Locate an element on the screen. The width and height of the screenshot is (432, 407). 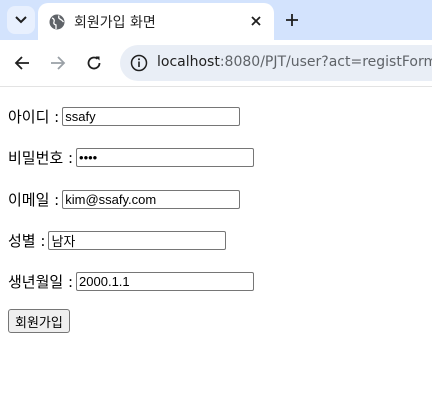
id-row: 아이디 : is located at coordinates (124, 116).